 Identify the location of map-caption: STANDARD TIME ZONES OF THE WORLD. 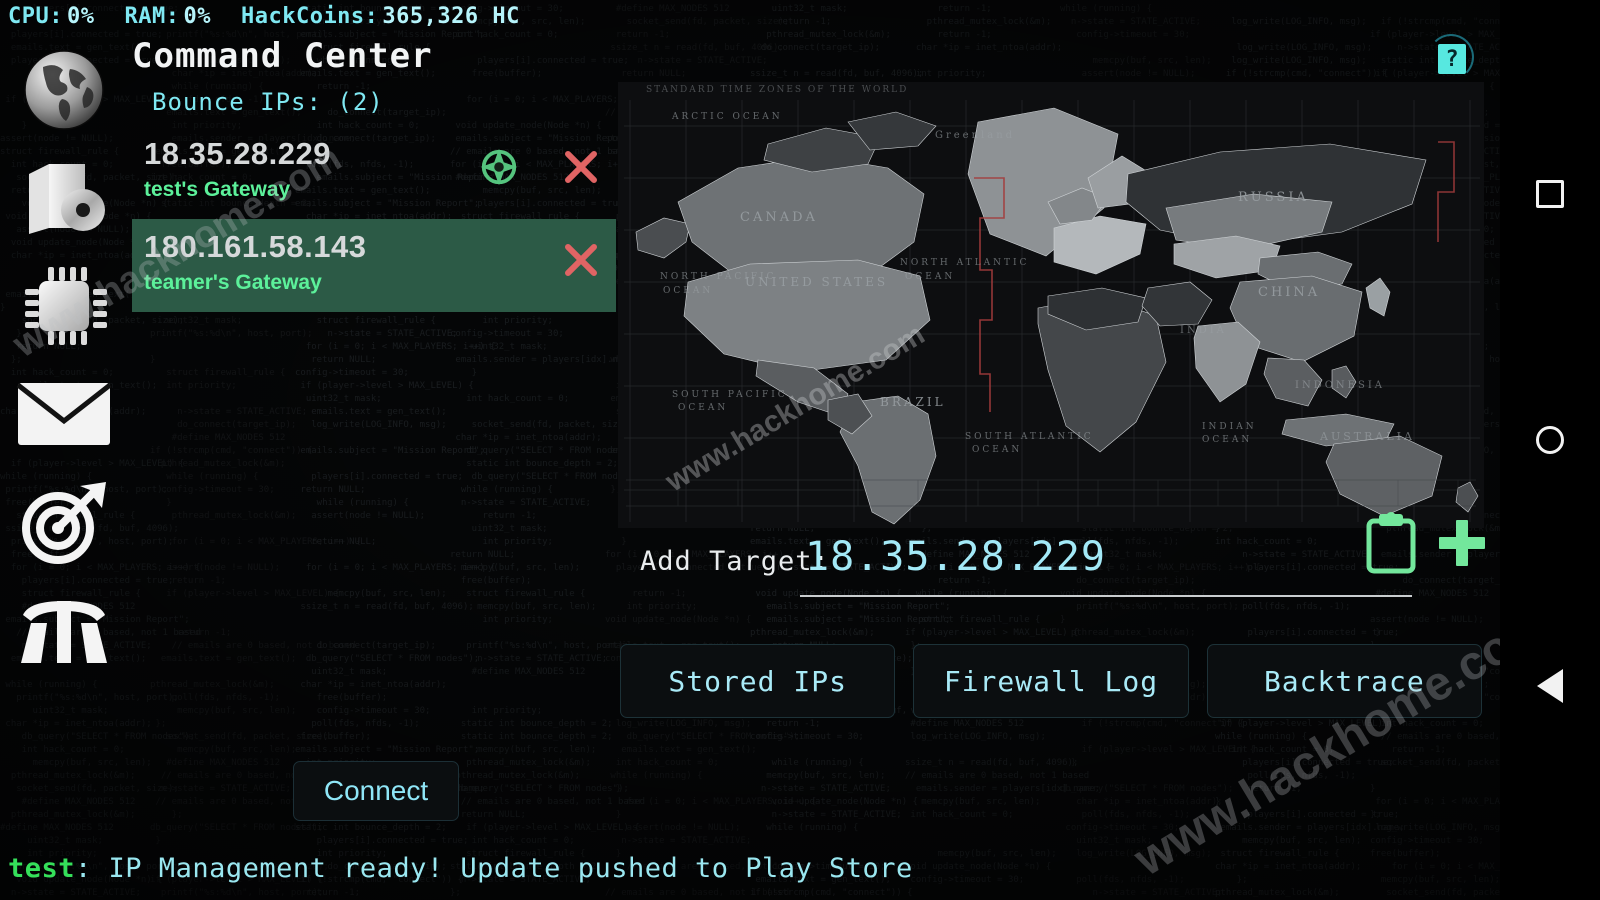
(777, 90).